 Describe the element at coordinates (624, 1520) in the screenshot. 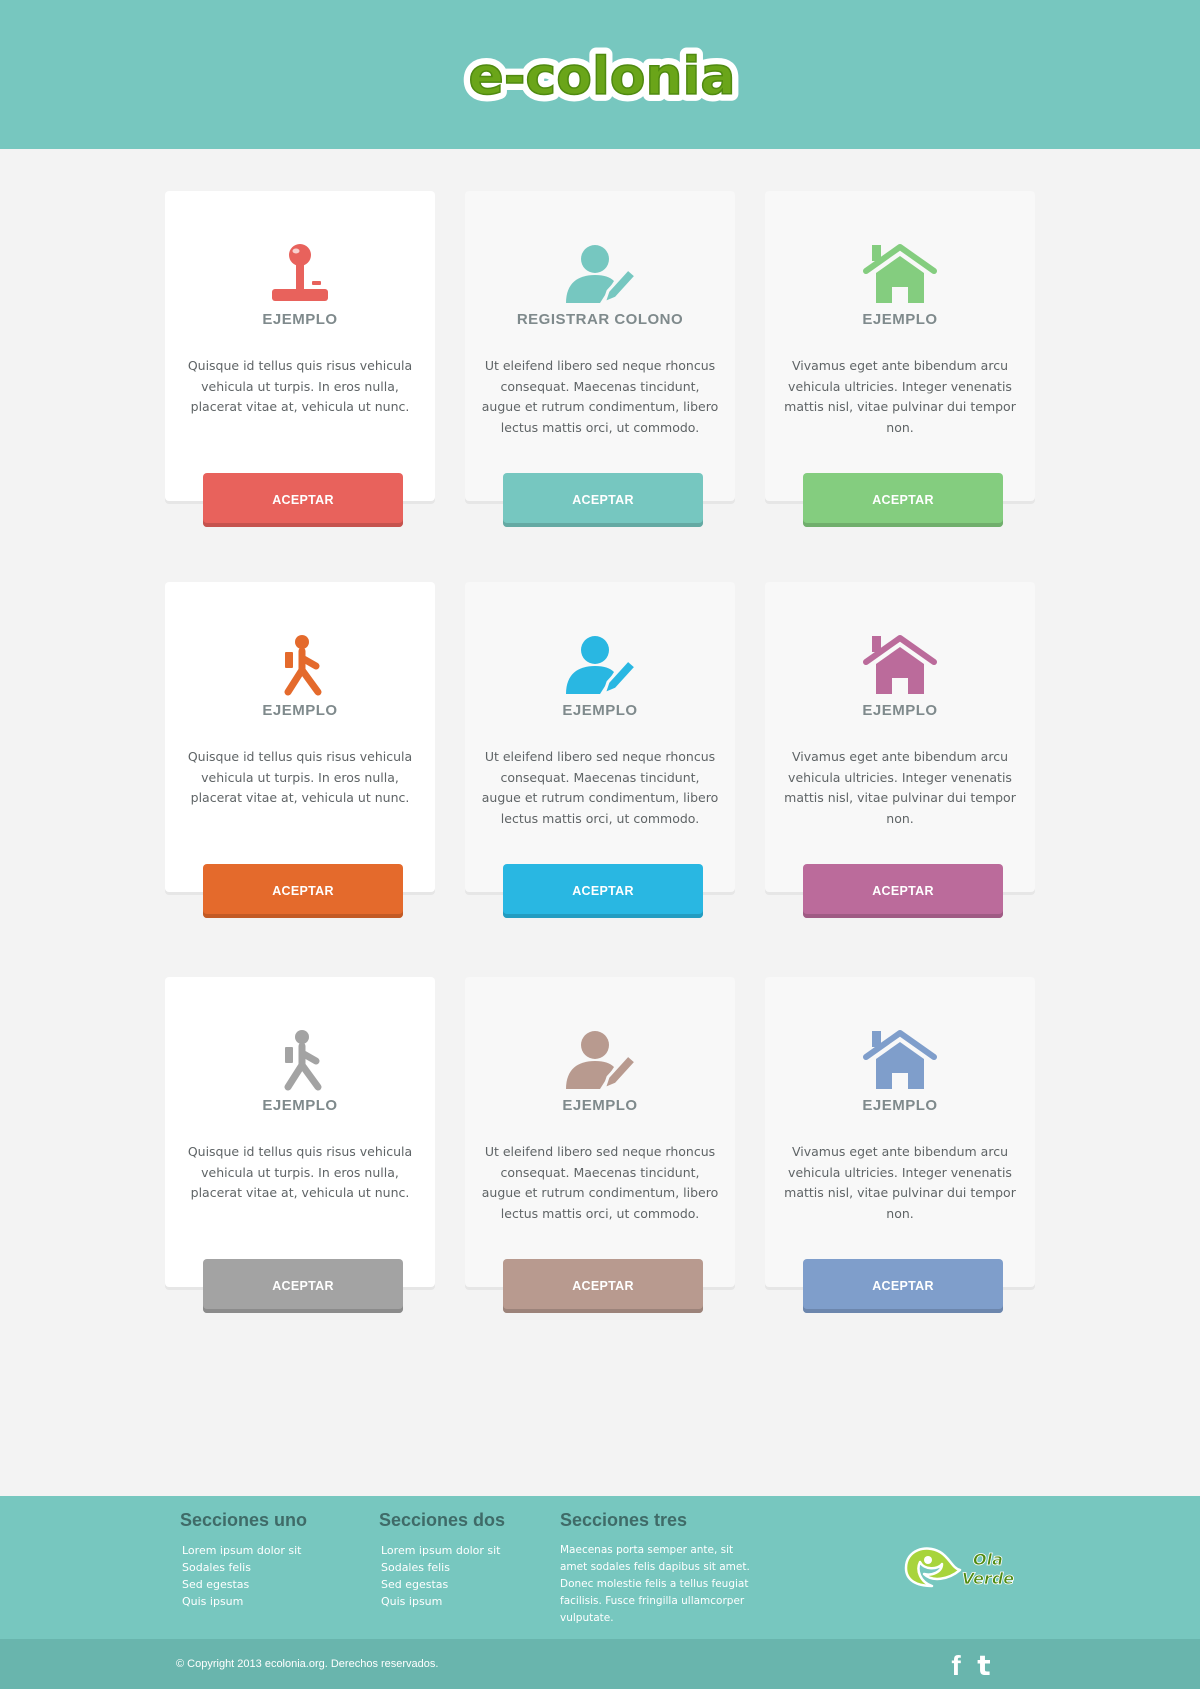

I see `footer-heading: Secciones tres` at that location.